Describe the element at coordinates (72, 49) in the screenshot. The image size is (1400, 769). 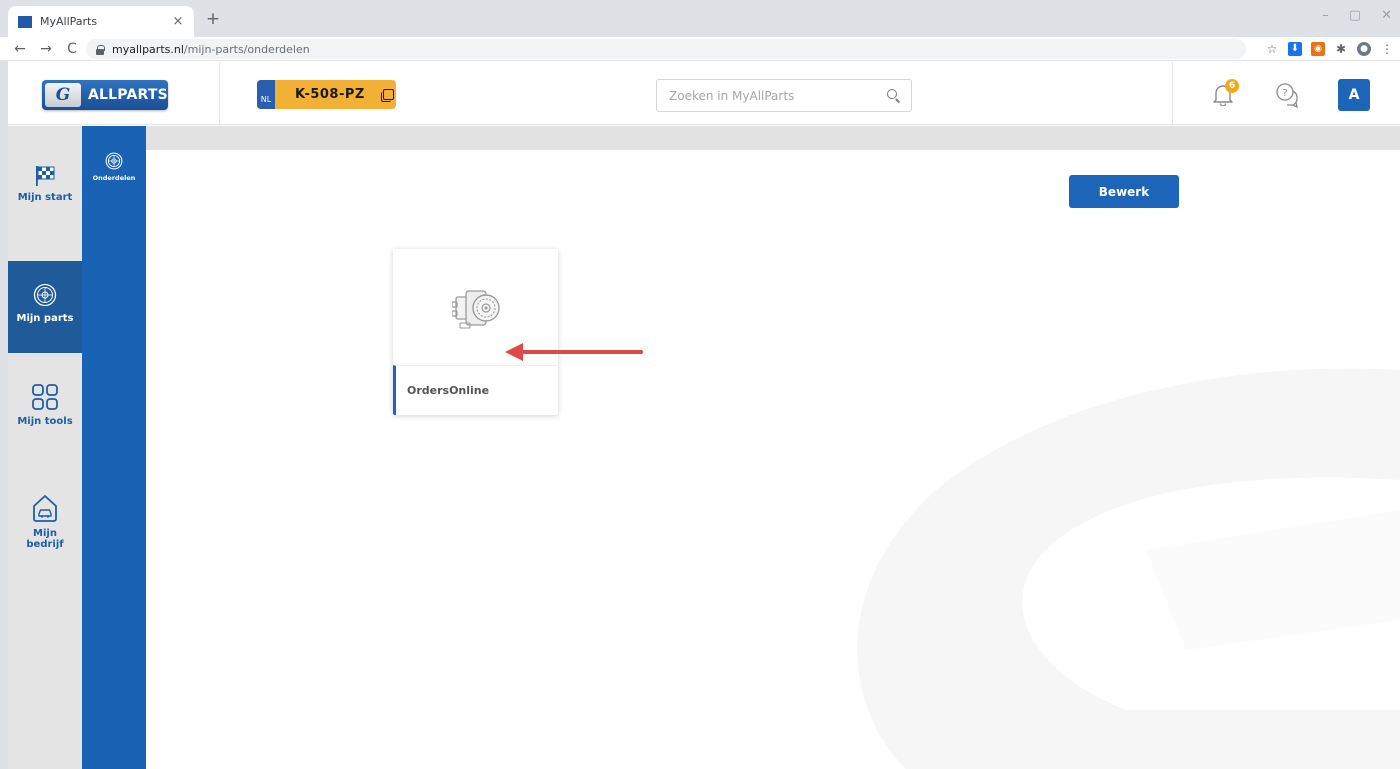
I see `reload-icon: C` at that location.